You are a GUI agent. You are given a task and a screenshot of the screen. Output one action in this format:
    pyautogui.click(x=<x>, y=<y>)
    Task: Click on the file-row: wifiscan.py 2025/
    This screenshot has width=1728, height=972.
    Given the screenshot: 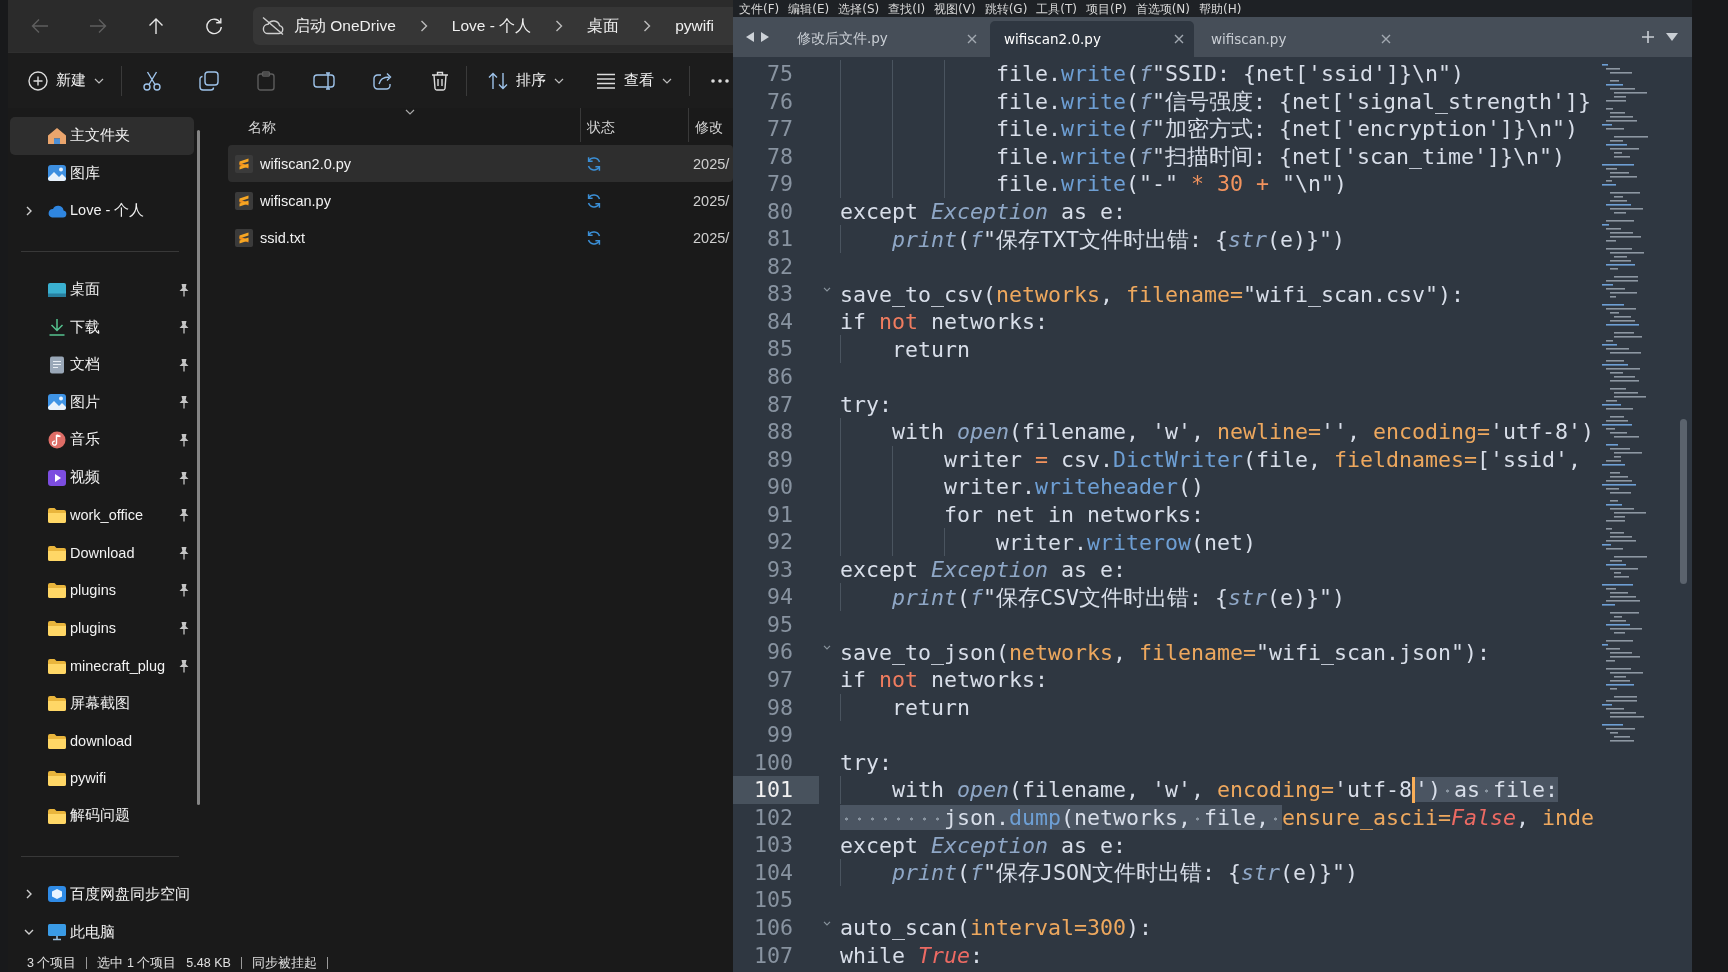 What is the action you would take?
    pyautogui.click(x=480, y=200)
    